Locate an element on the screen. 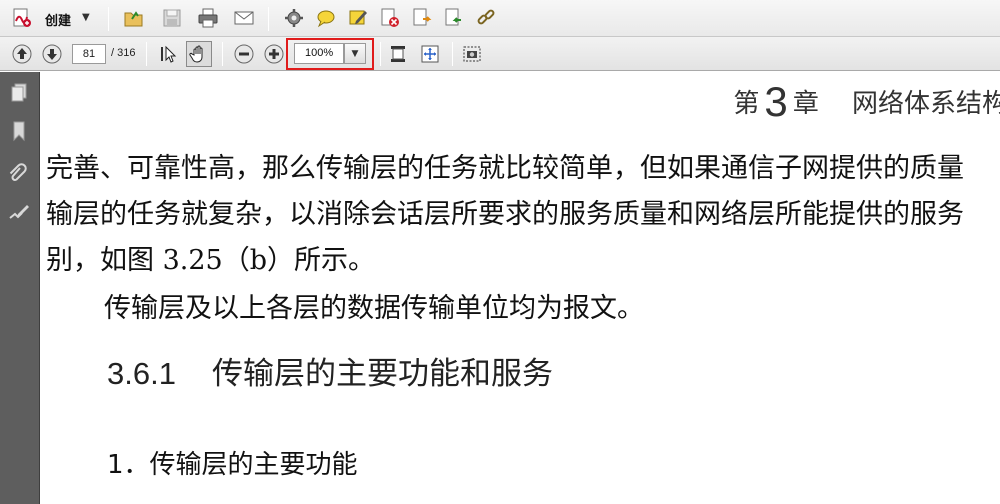  bookmarks-panel-icon is located at coordinates (19, 131).